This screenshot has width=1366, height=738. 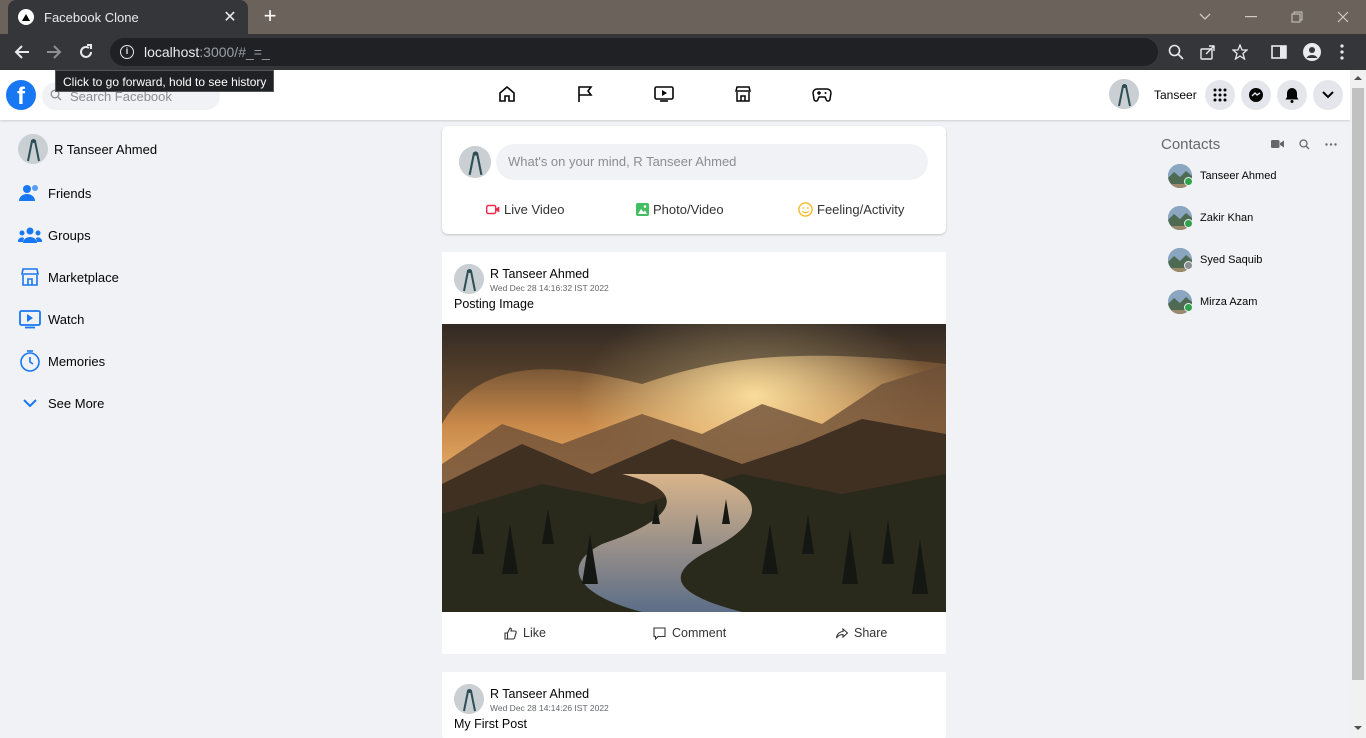 I want to click on video-call-icon, so click(x=1277, y=144).